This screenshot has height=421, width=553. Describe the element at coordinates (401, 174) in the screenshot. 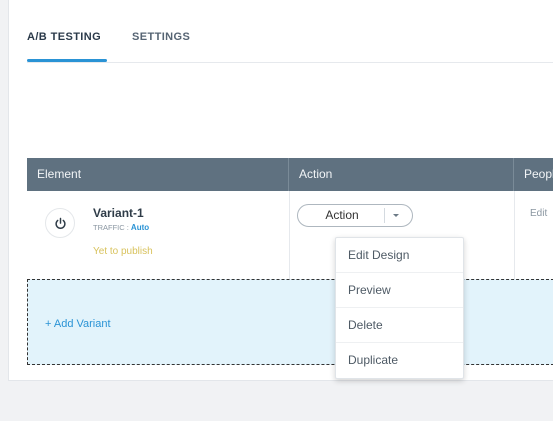

I see `column-header-action: Action` at that location.